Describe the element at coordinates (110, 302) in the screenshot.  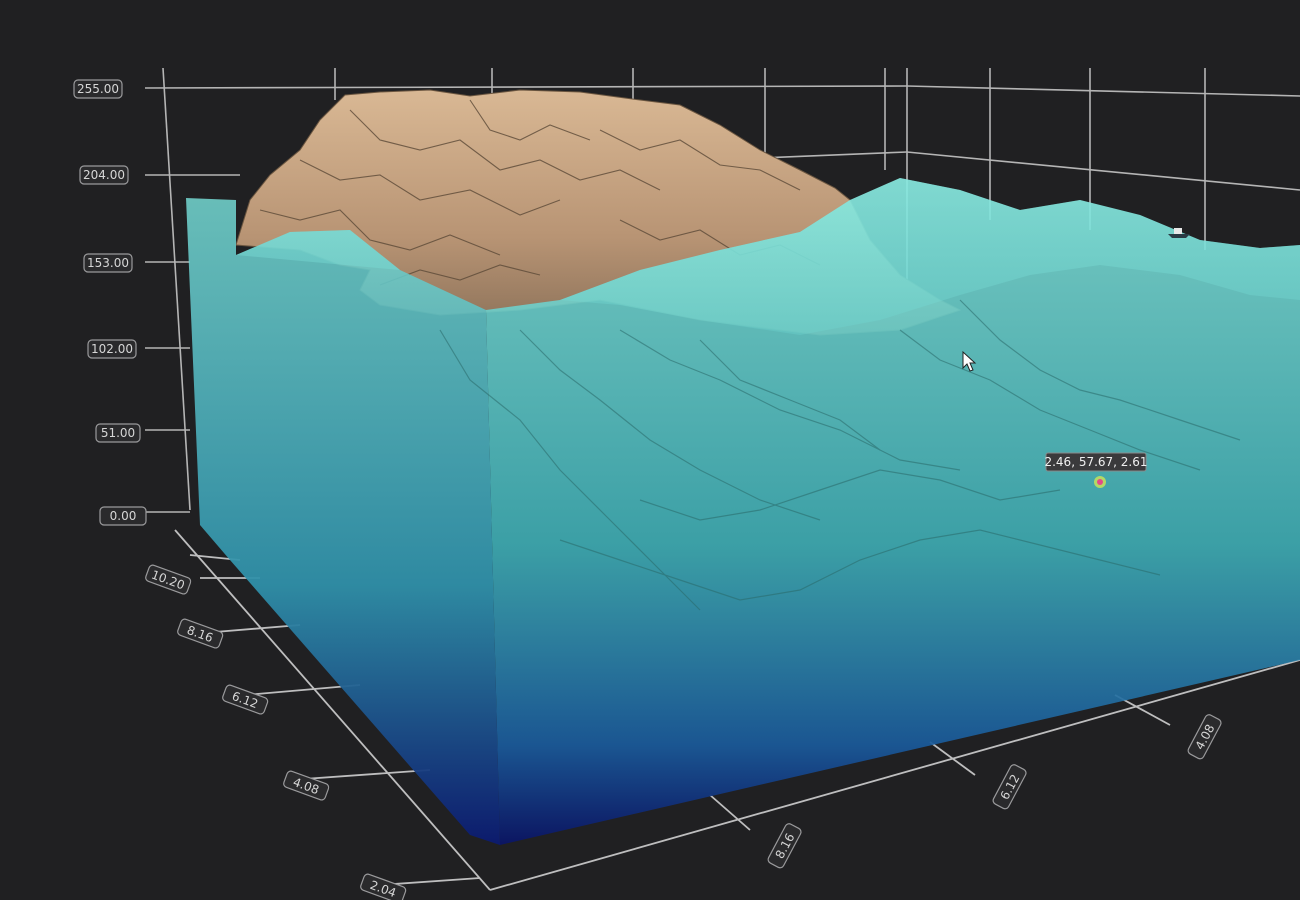
I see `z-axis-ticks: 255.00 204.00 153.00 102.00 51.00 0.00` at that location.